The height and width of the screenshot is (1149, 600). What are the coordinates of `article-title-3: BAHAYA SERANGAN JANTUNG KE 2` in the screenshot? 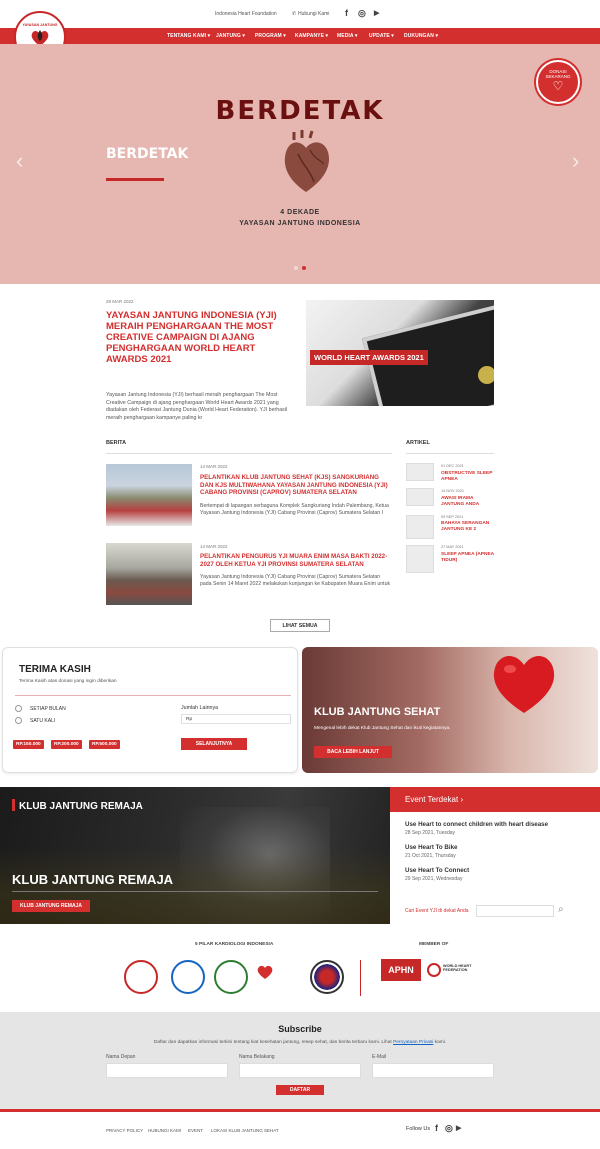 It's located at (468, 527).